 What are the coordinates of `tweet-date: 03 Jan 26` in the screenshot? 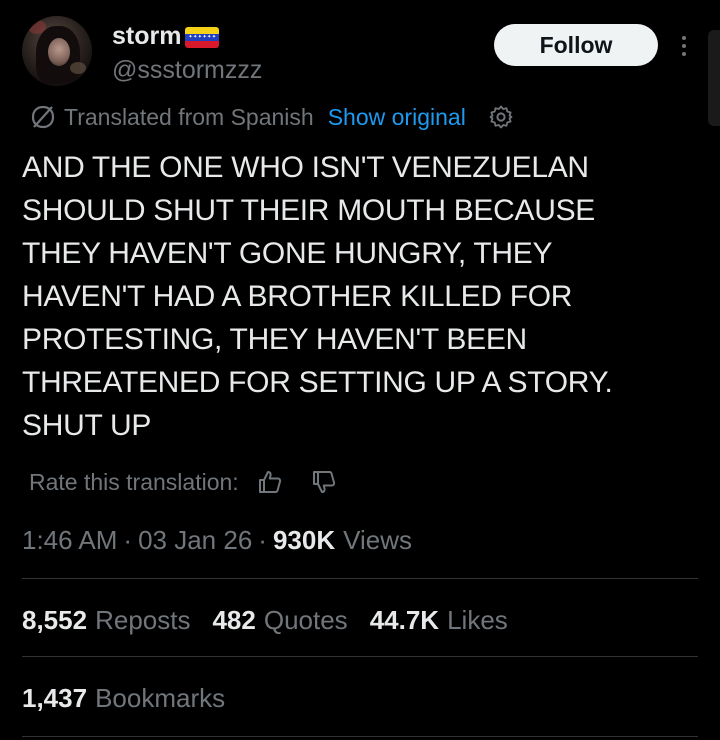 It's located at (195, 540).